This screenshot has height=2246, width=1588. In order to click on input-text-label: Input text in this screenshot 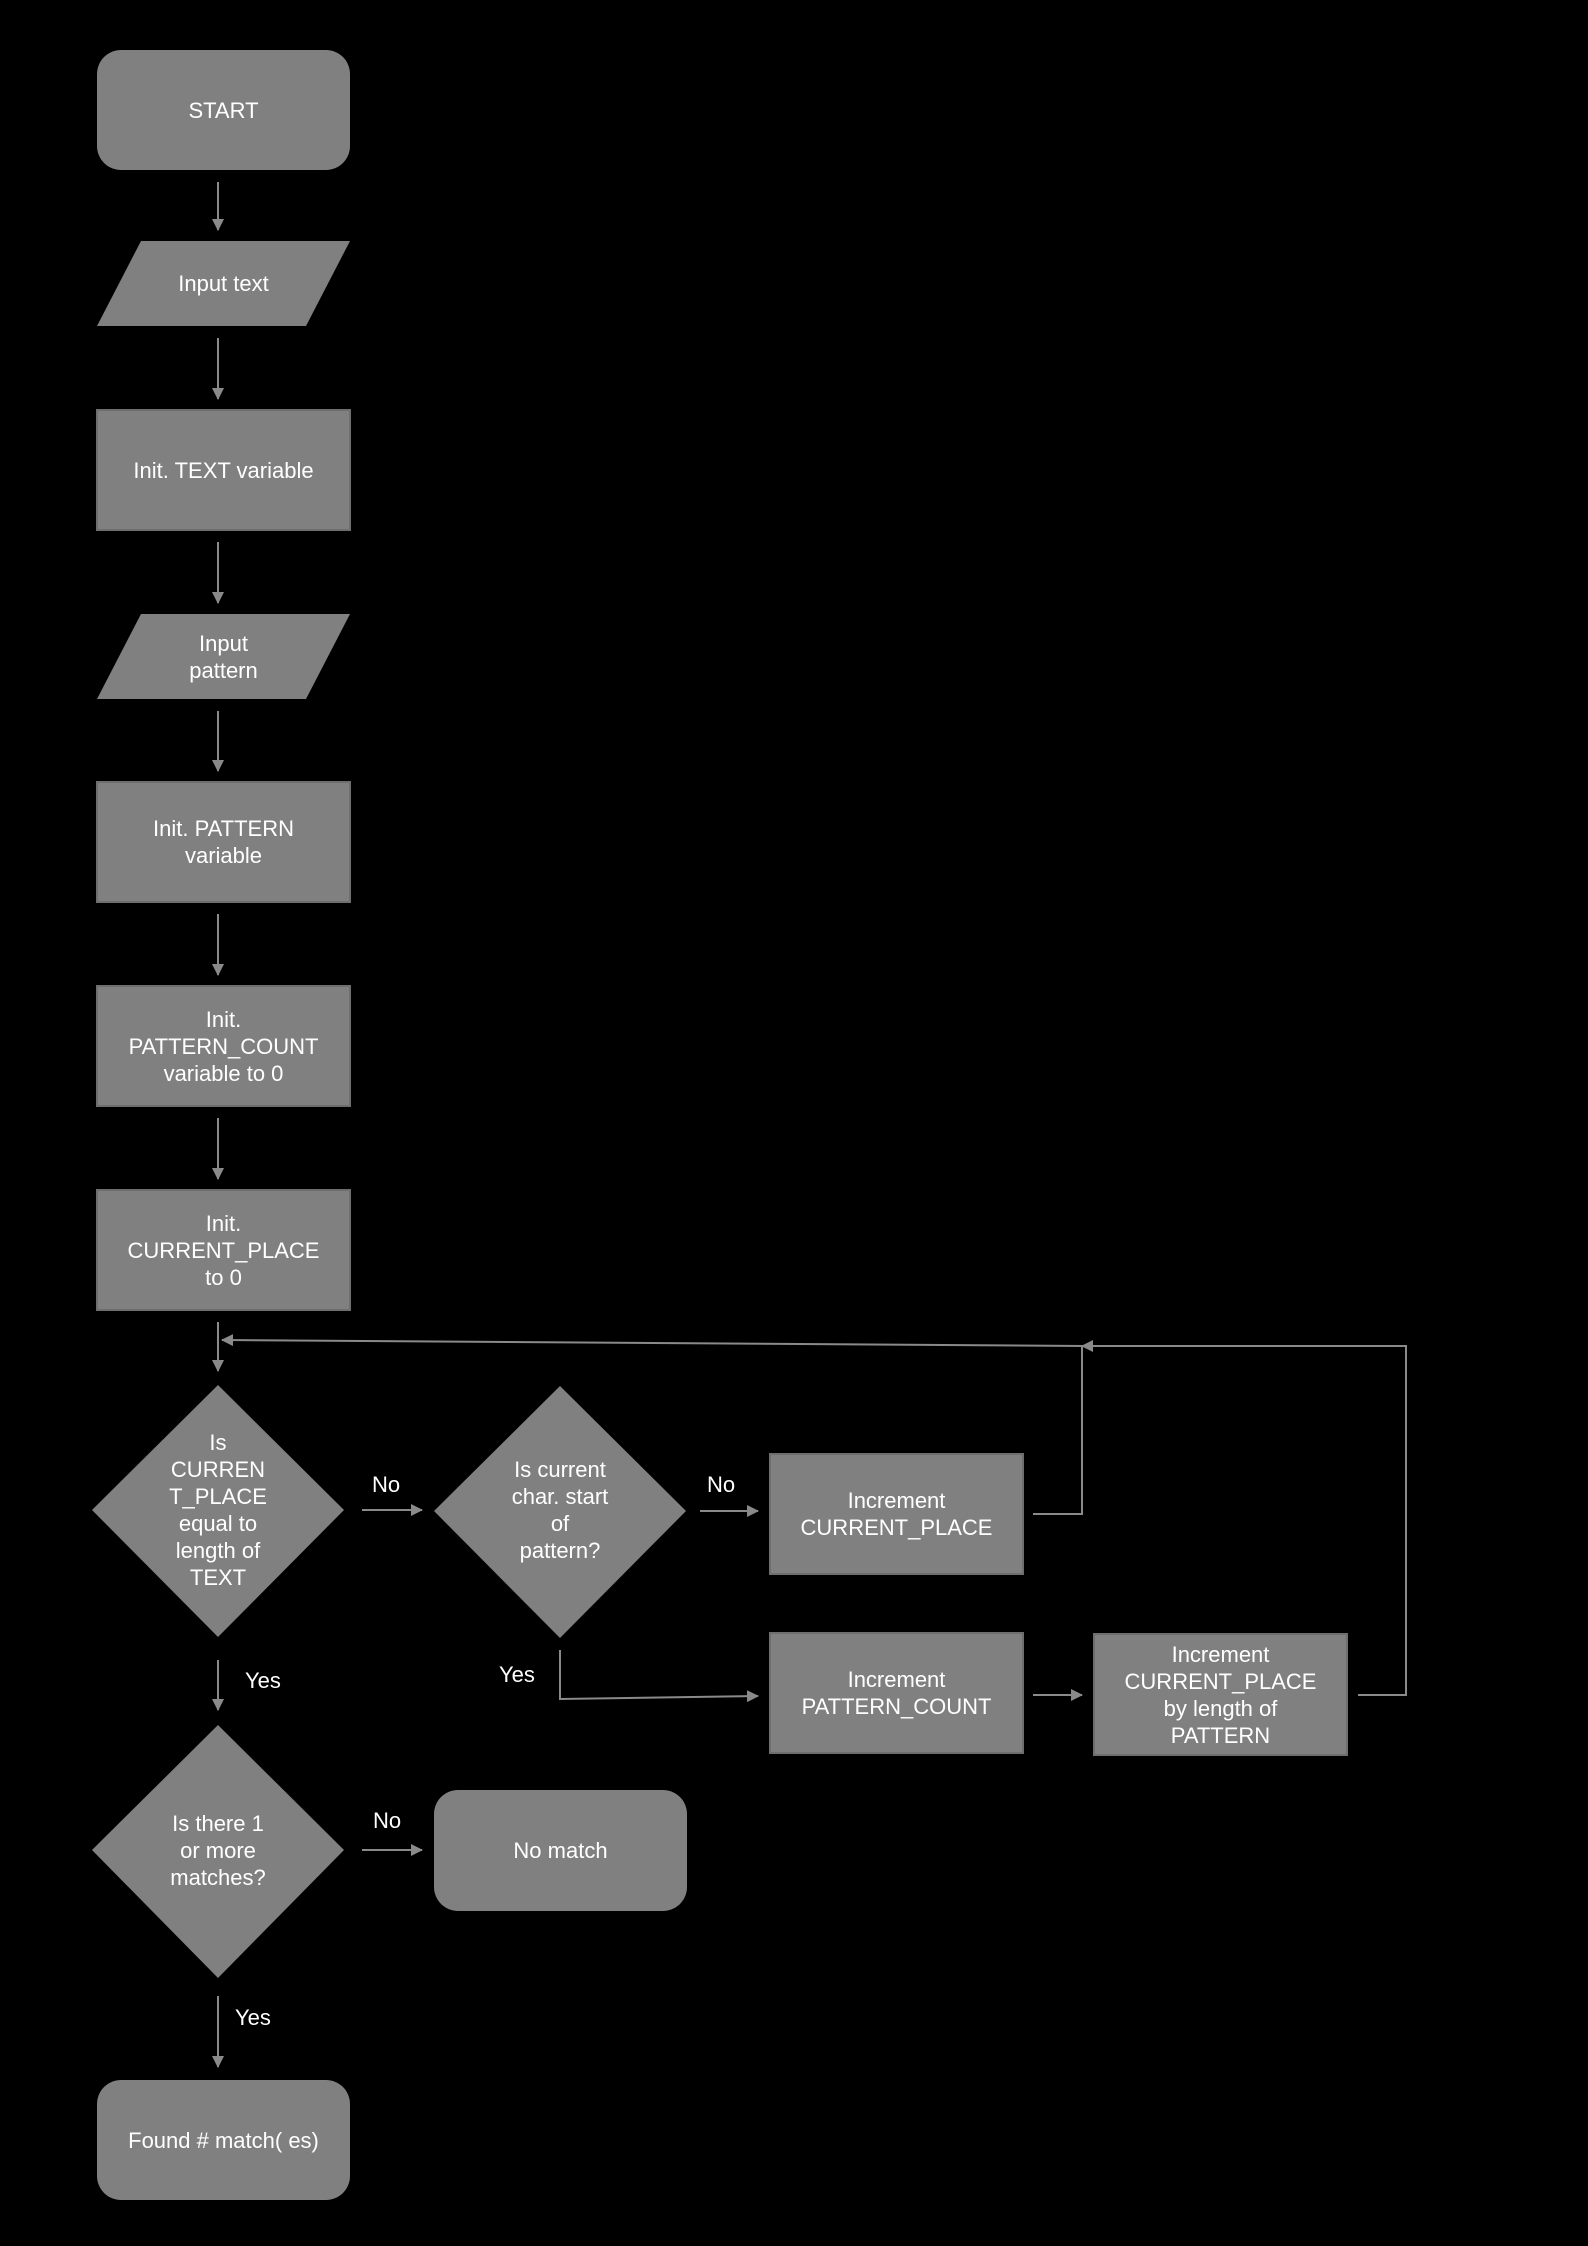, I will do `click(223, 283)`.